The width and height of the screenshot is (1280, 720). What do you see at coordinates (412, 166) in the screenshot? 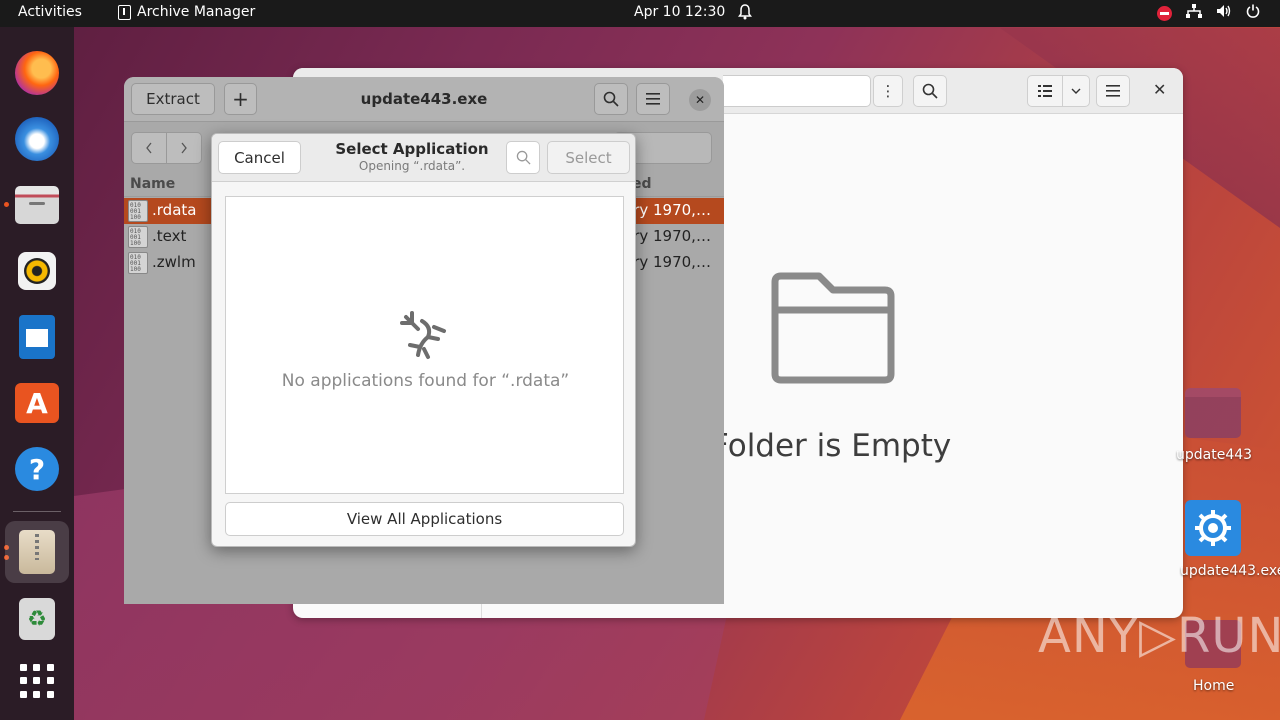
I see `dialog-subtitle: Opening “.rdata”.` at bounding box center [412, 166].